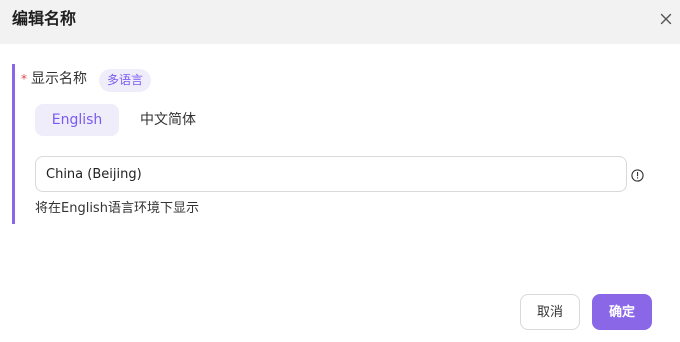  I want to click on multilang-badge: 多语言, so click(125, 80).